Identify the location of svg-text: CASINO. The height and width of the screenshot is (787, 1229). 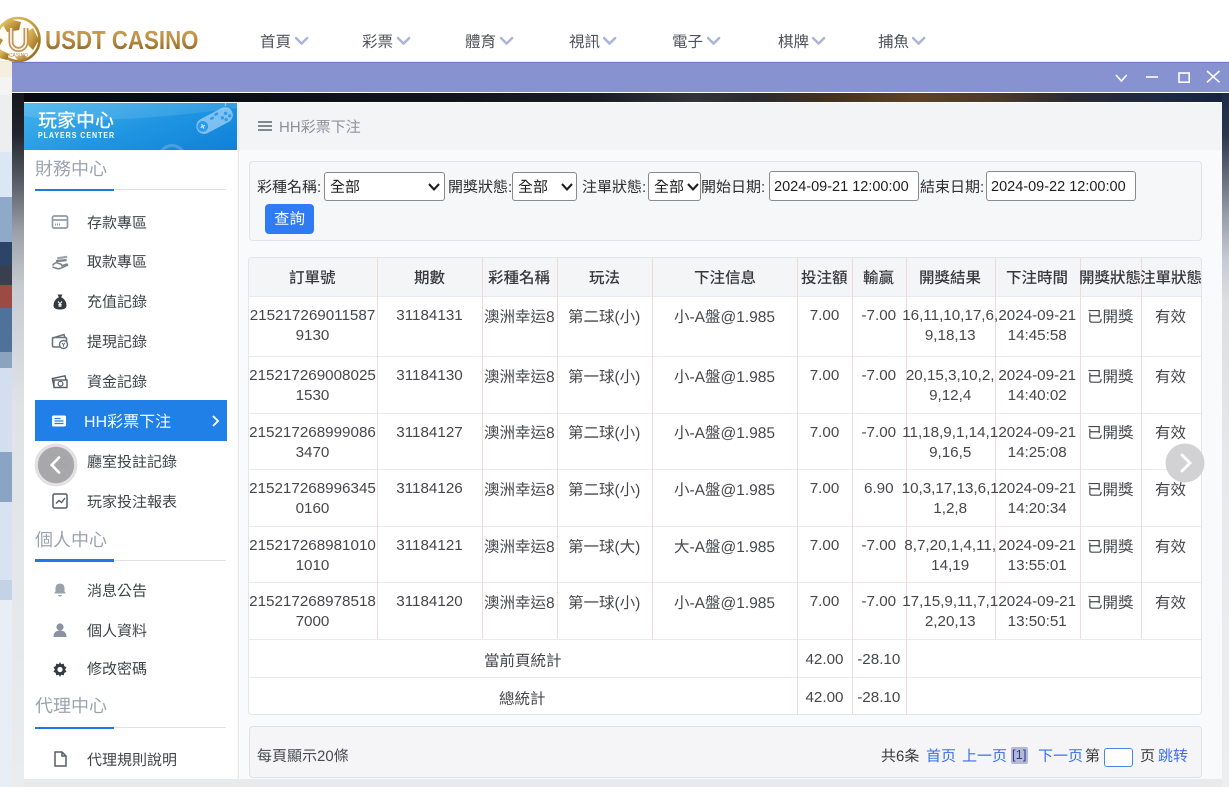
(18, 56).